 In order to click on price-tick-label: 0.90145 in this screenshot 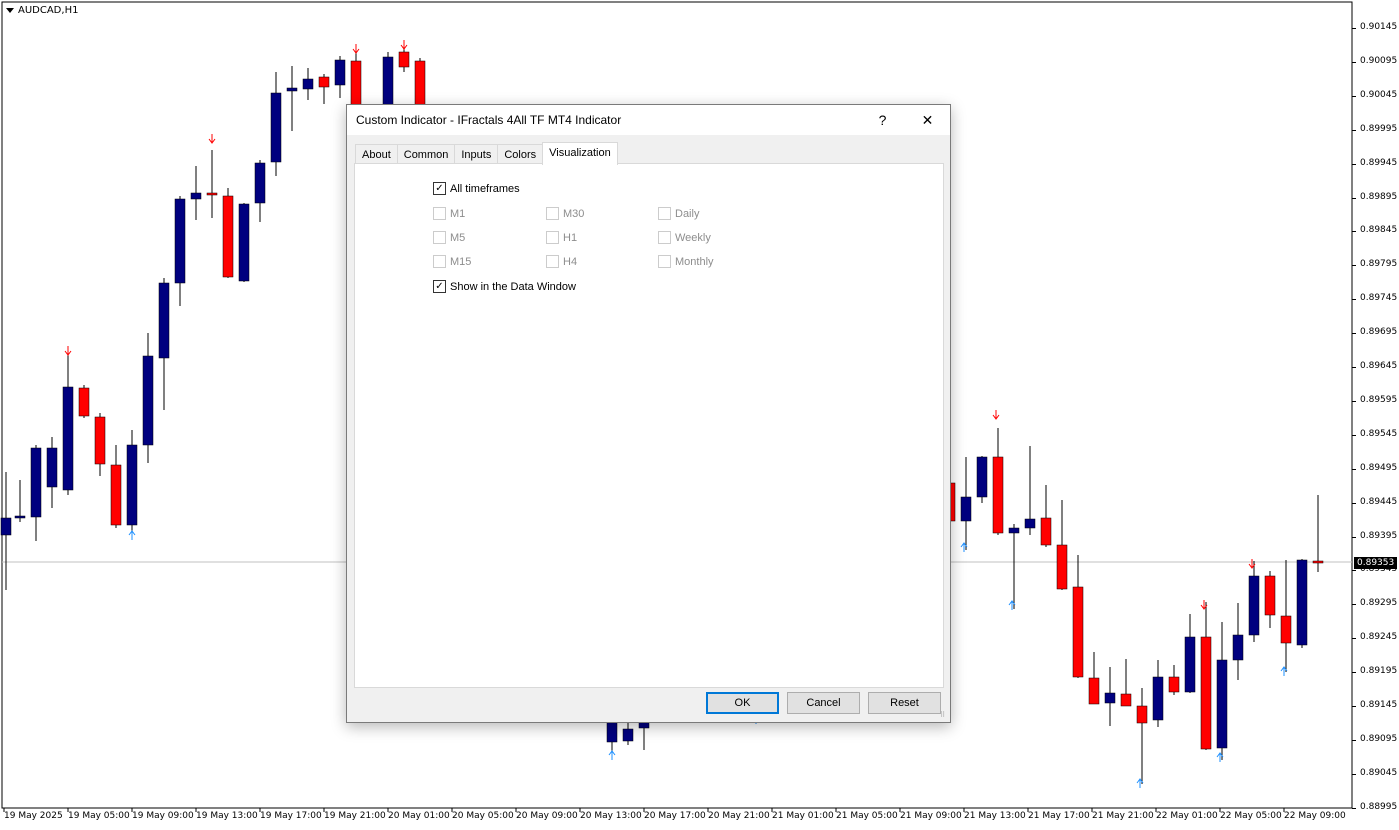, I will do `click(1379, 27)`.